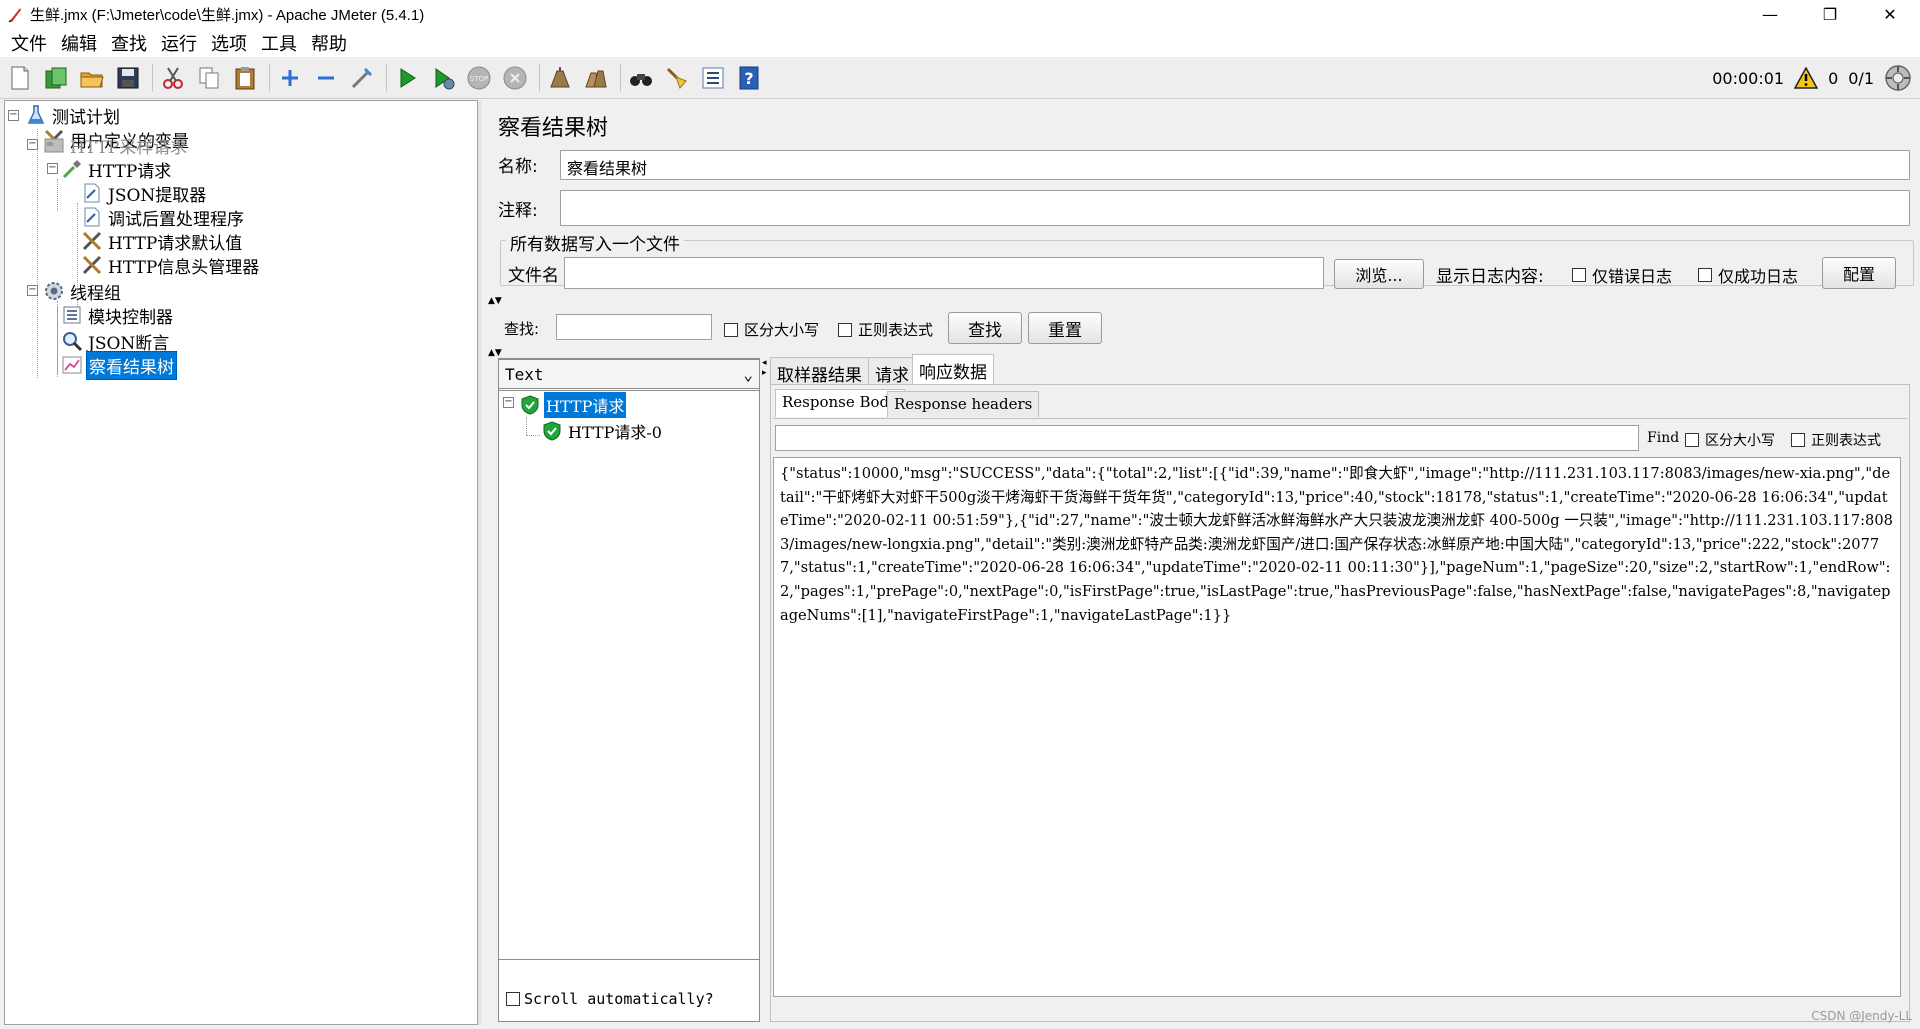  Describe the element at coordinates (641, 78) in the screenshot. I see `search-button` at that location.